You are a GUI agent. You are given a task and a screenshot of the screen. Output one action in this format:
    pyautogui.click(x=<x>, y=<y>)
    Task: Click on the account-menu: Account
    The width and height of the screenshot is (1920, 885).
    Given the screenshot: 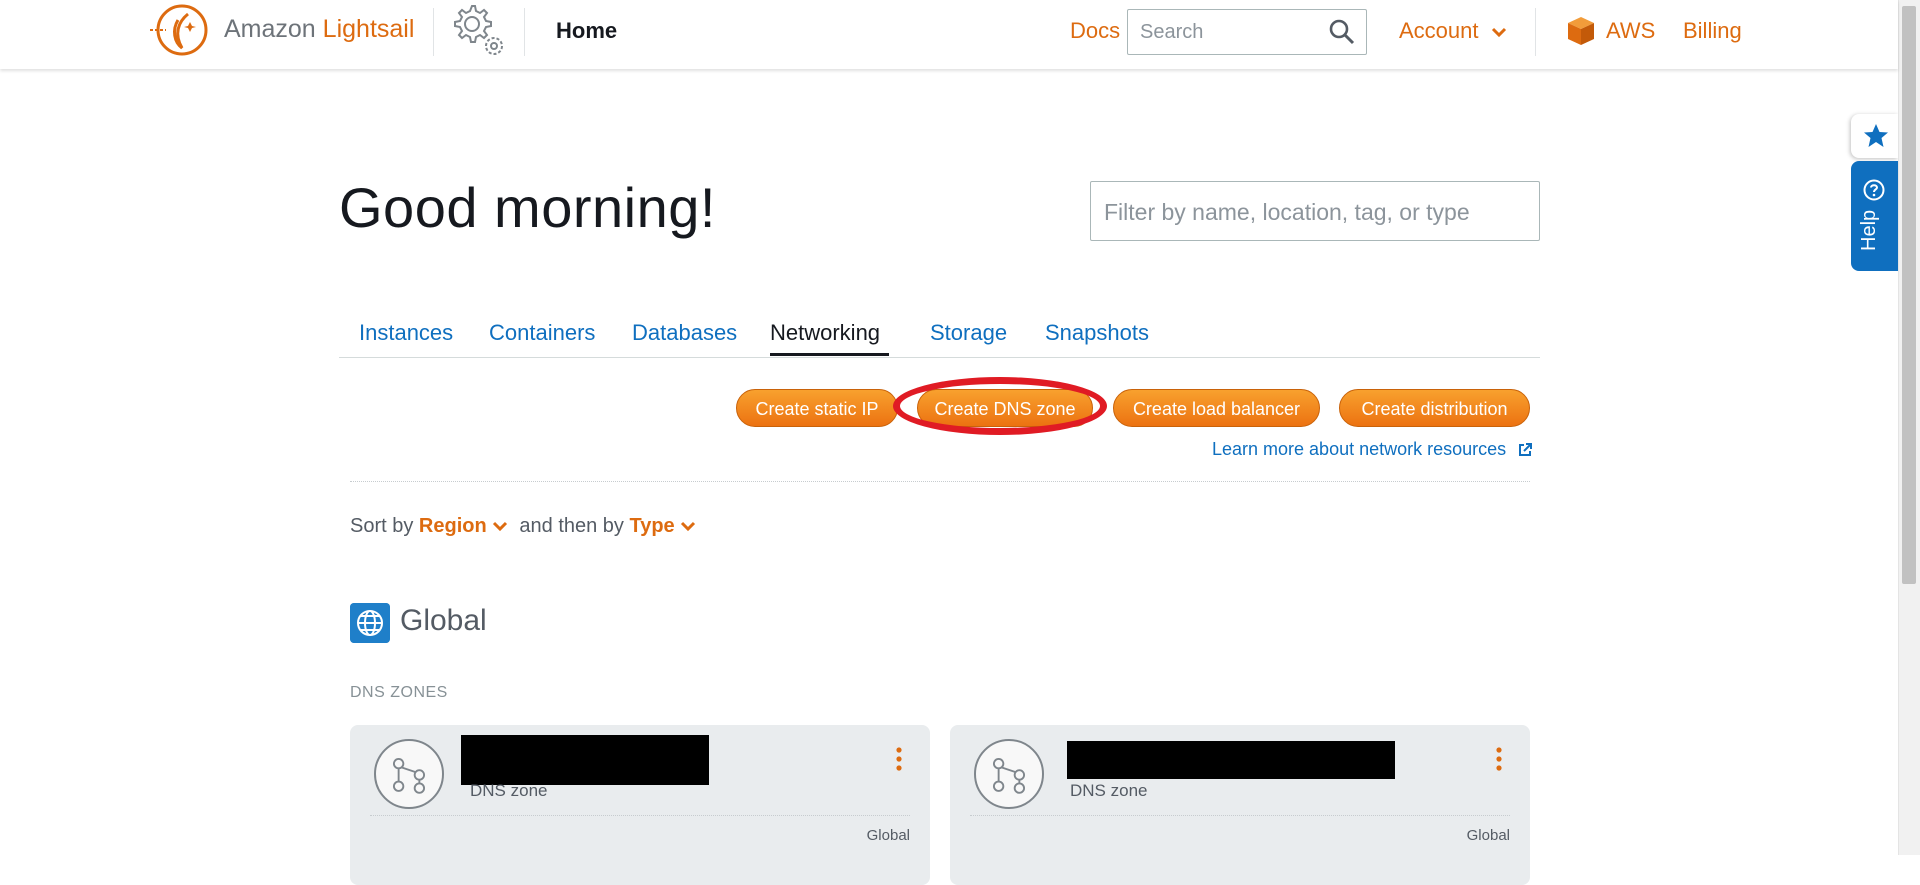 What is the action you would take?
    pyautogui.click(x=1453, y=31)
    